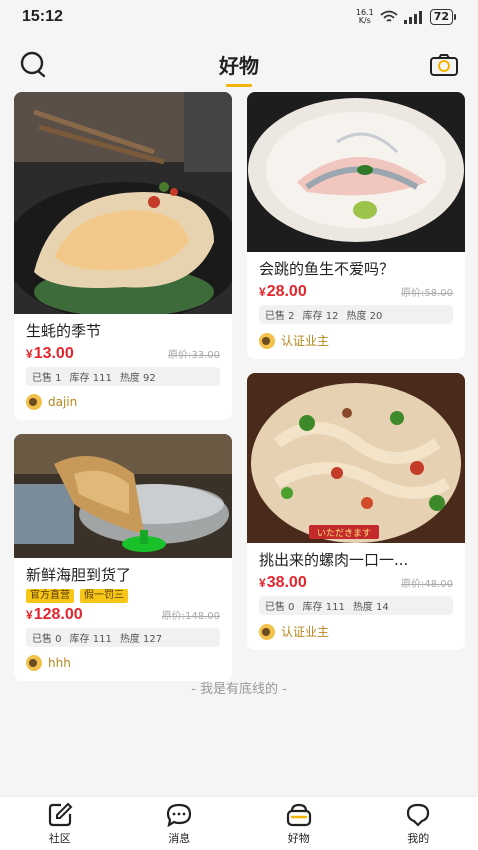  I want to click on nav-label: 好物, so click(298, 838).